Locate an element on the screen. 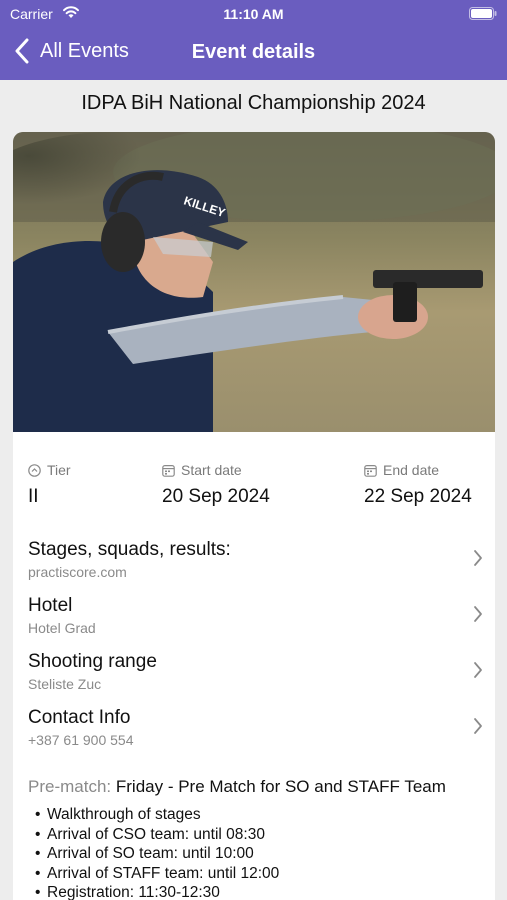 This screenshot has width=507, height=900. status-bar: Carrier 11:10 AM is located at coordinates (253, 14).